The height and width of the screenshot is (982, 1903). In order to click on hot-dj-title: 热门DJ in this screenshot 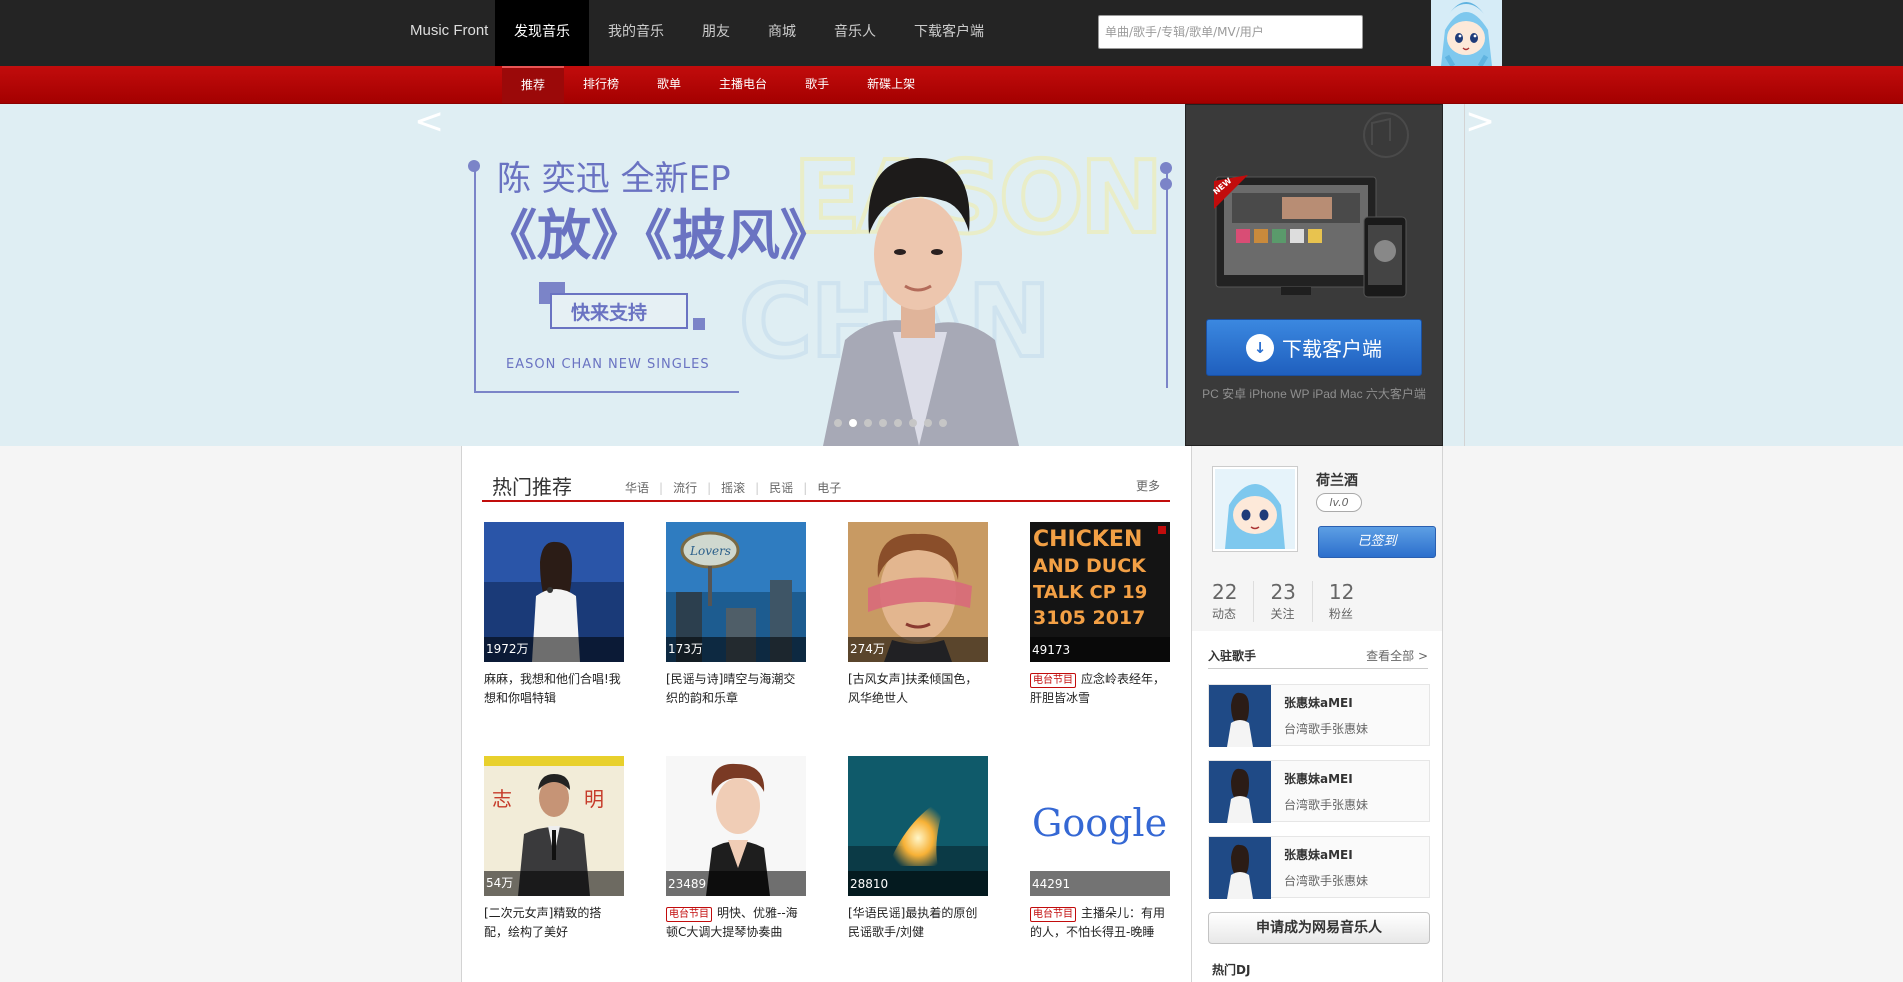, I will do `click(1231, 970)`.